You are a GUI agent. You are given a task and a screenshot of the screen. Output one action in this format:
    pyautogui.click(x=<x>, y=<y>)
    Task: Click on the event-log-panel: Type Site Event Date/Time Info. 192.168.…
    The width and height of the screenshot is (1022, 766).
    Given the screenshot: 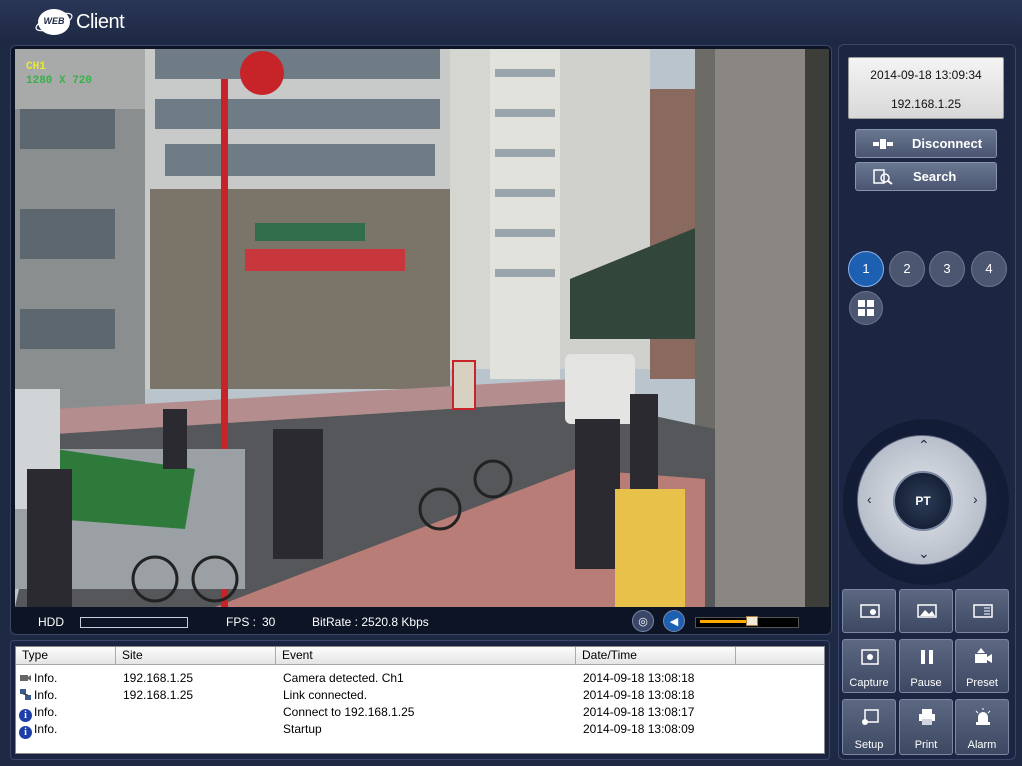 What is the action you would take?
    pyautogui.click(x=420, y=700)
    